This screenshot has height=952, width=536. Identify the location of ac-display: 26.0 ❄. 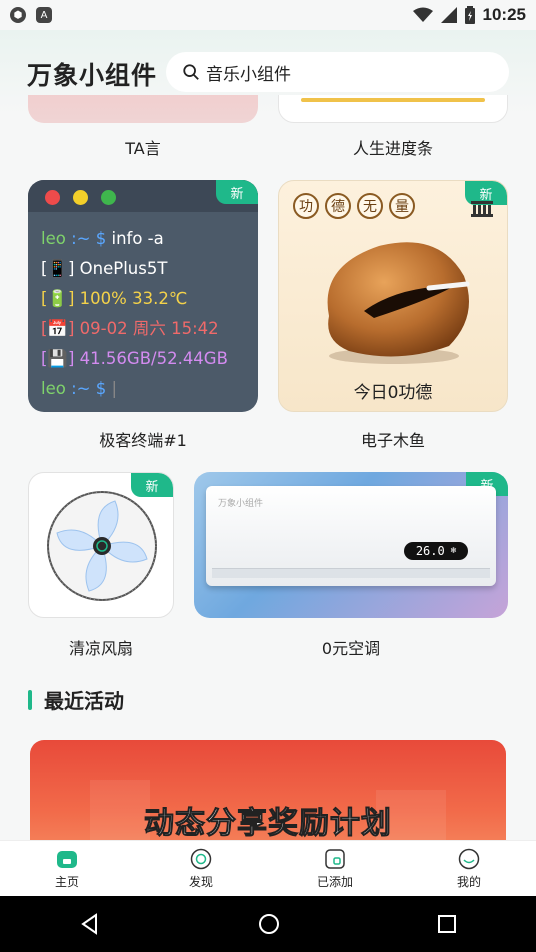
(436, 551).